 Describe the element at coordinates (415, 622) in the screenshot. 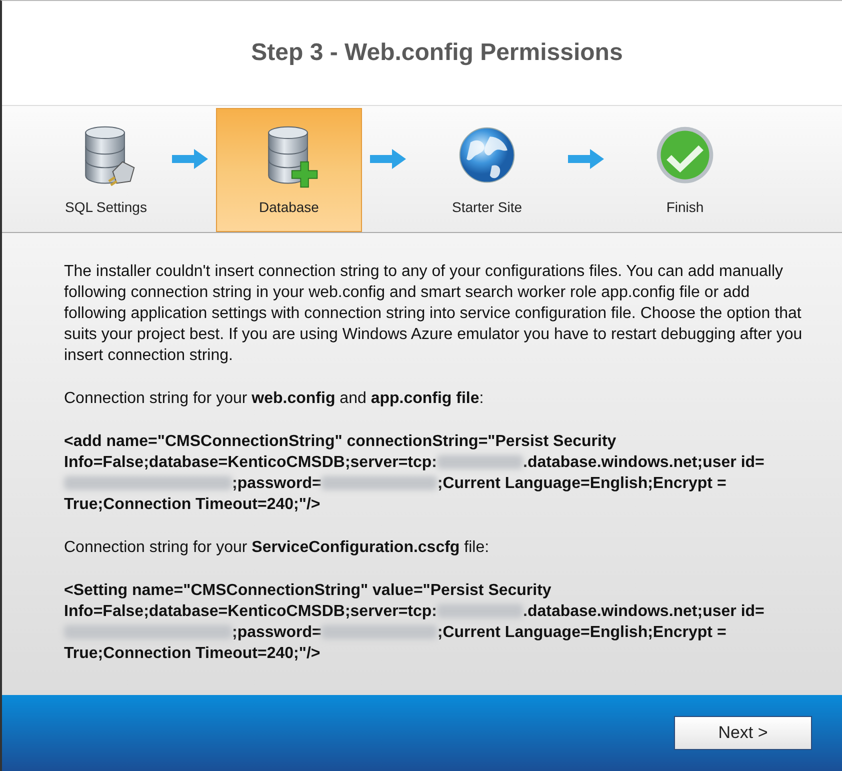

I see `connection-string: <Setting name="CMSConnectionString" value="Persist Security Info=False;database=KenticoCMSDB;server=tcp: .database.windows.net;user id= ;password= ;Current Language=English;Encrypt = True;Connection Timeout=240;"/>` at that location.